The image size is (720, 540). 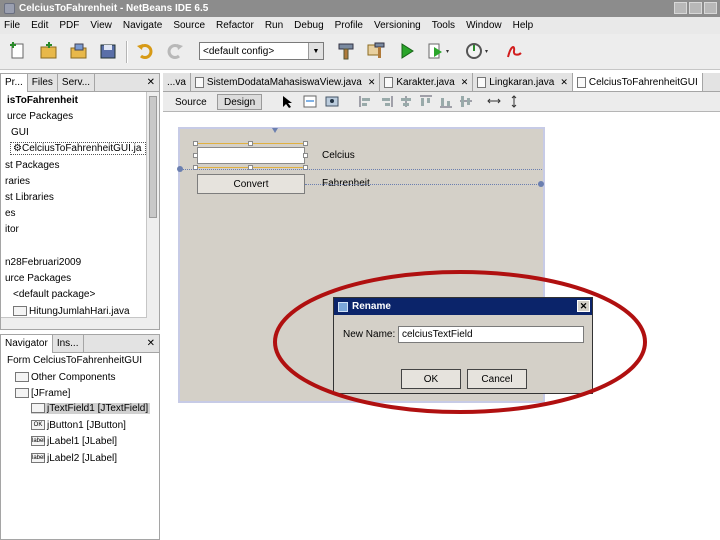 What do you see at coordinates (40, 116) in the screenshot?
I see `tree-source-packages: urce Packages` at bounding box center [40, 116].